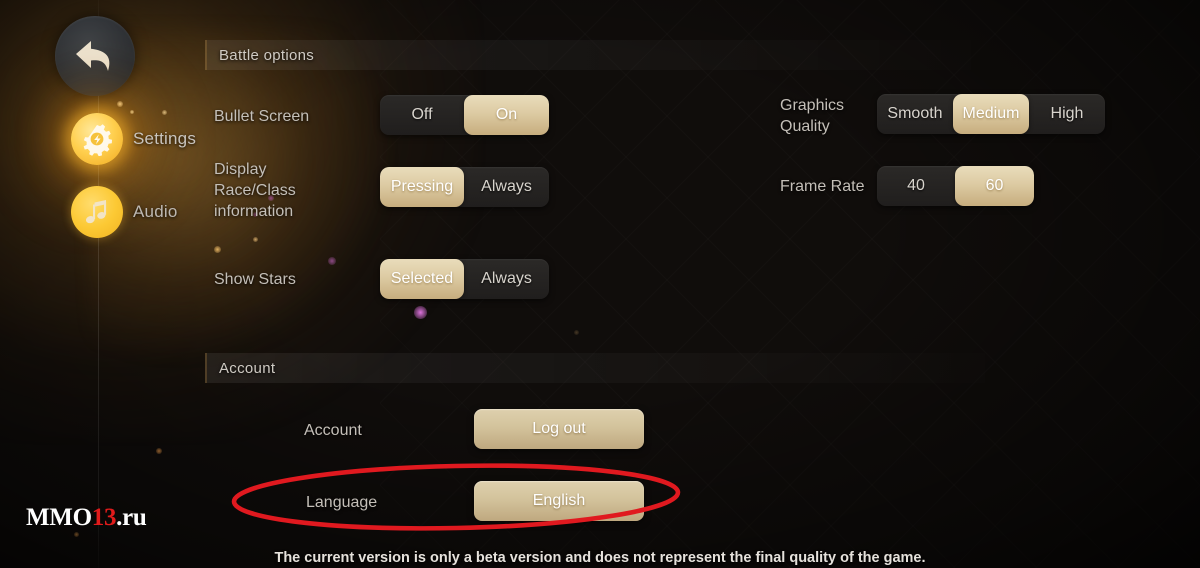  Describe the element at coordinates (59, 517) in the screenshot. I see `watermark-part-1: MMO` at that location.